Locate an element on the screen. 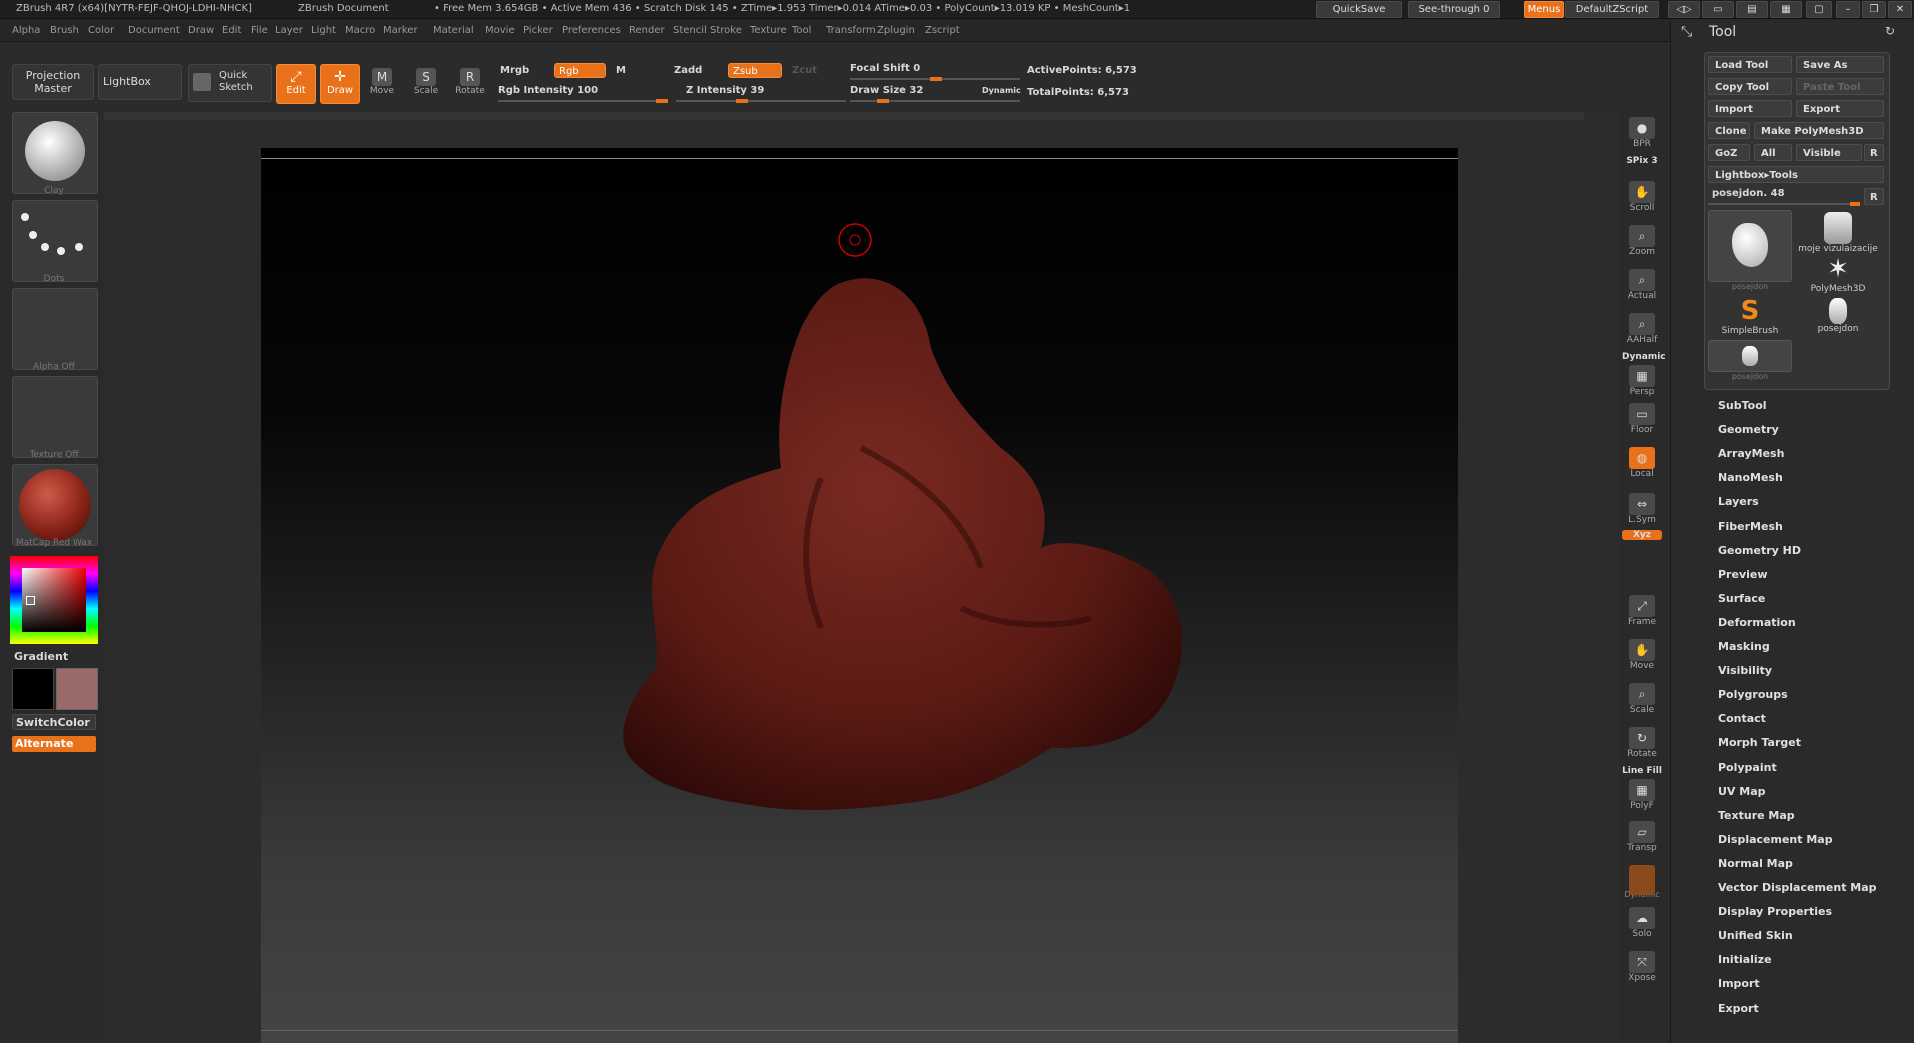 This screenshot has height=1043, width=1914. see-through-slider: See-through 0 is located at coordinates (1454, 9).